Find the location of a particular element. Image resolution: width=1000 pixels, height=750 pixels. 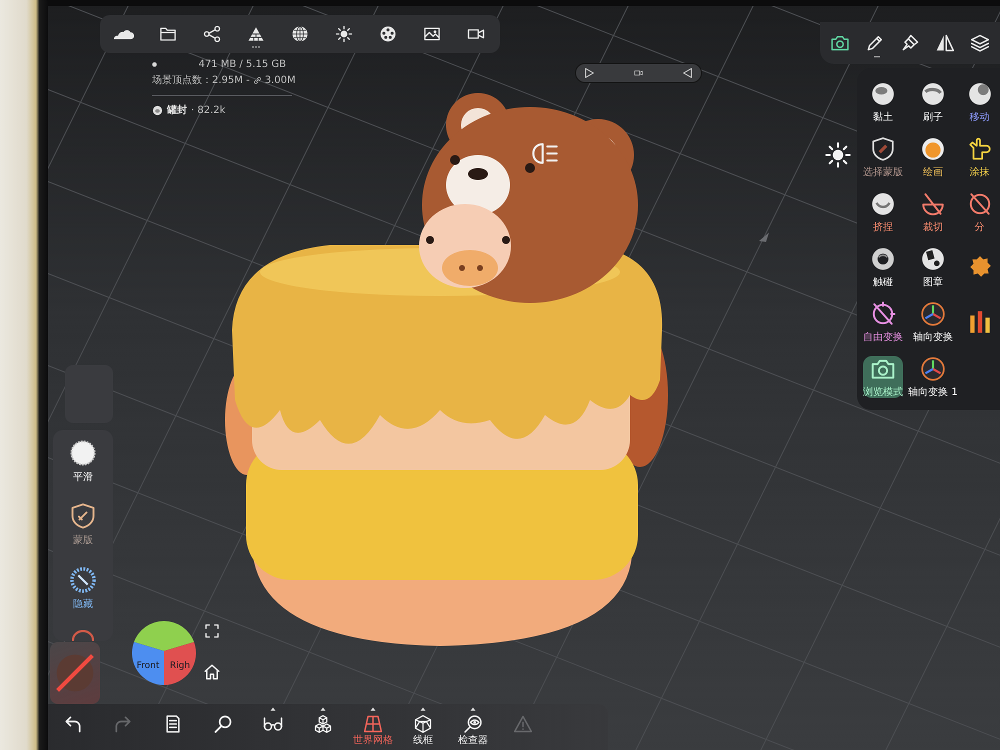

ring-icon is located at coordinates (883, 259).